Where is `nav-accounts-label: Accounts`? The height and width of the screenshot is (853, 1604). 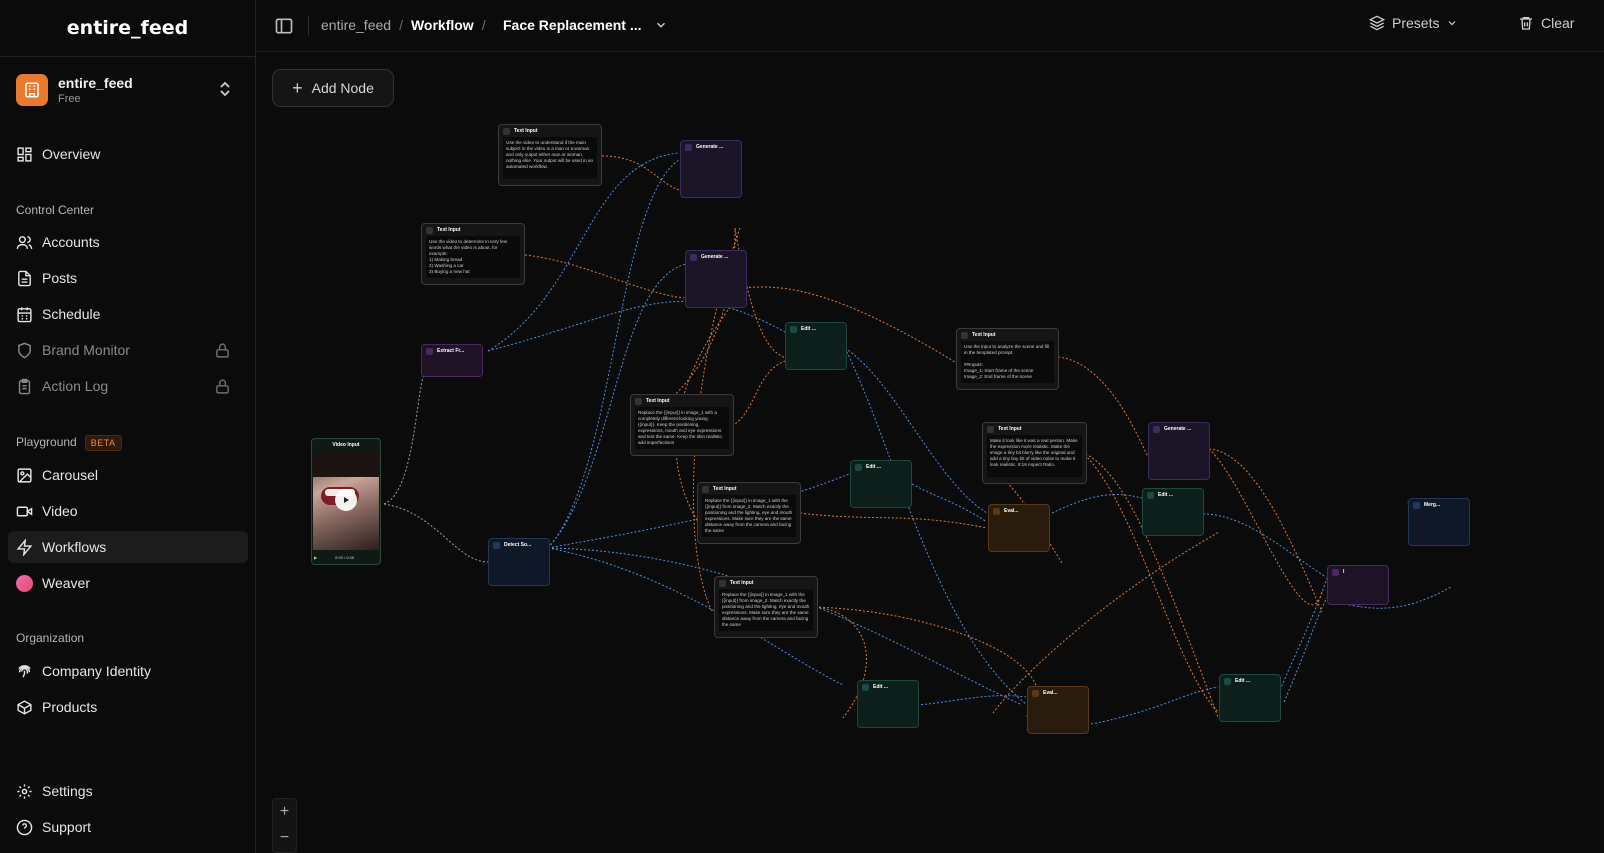 nav-accounts-label: Accounts is located at coordinates (71, 242).